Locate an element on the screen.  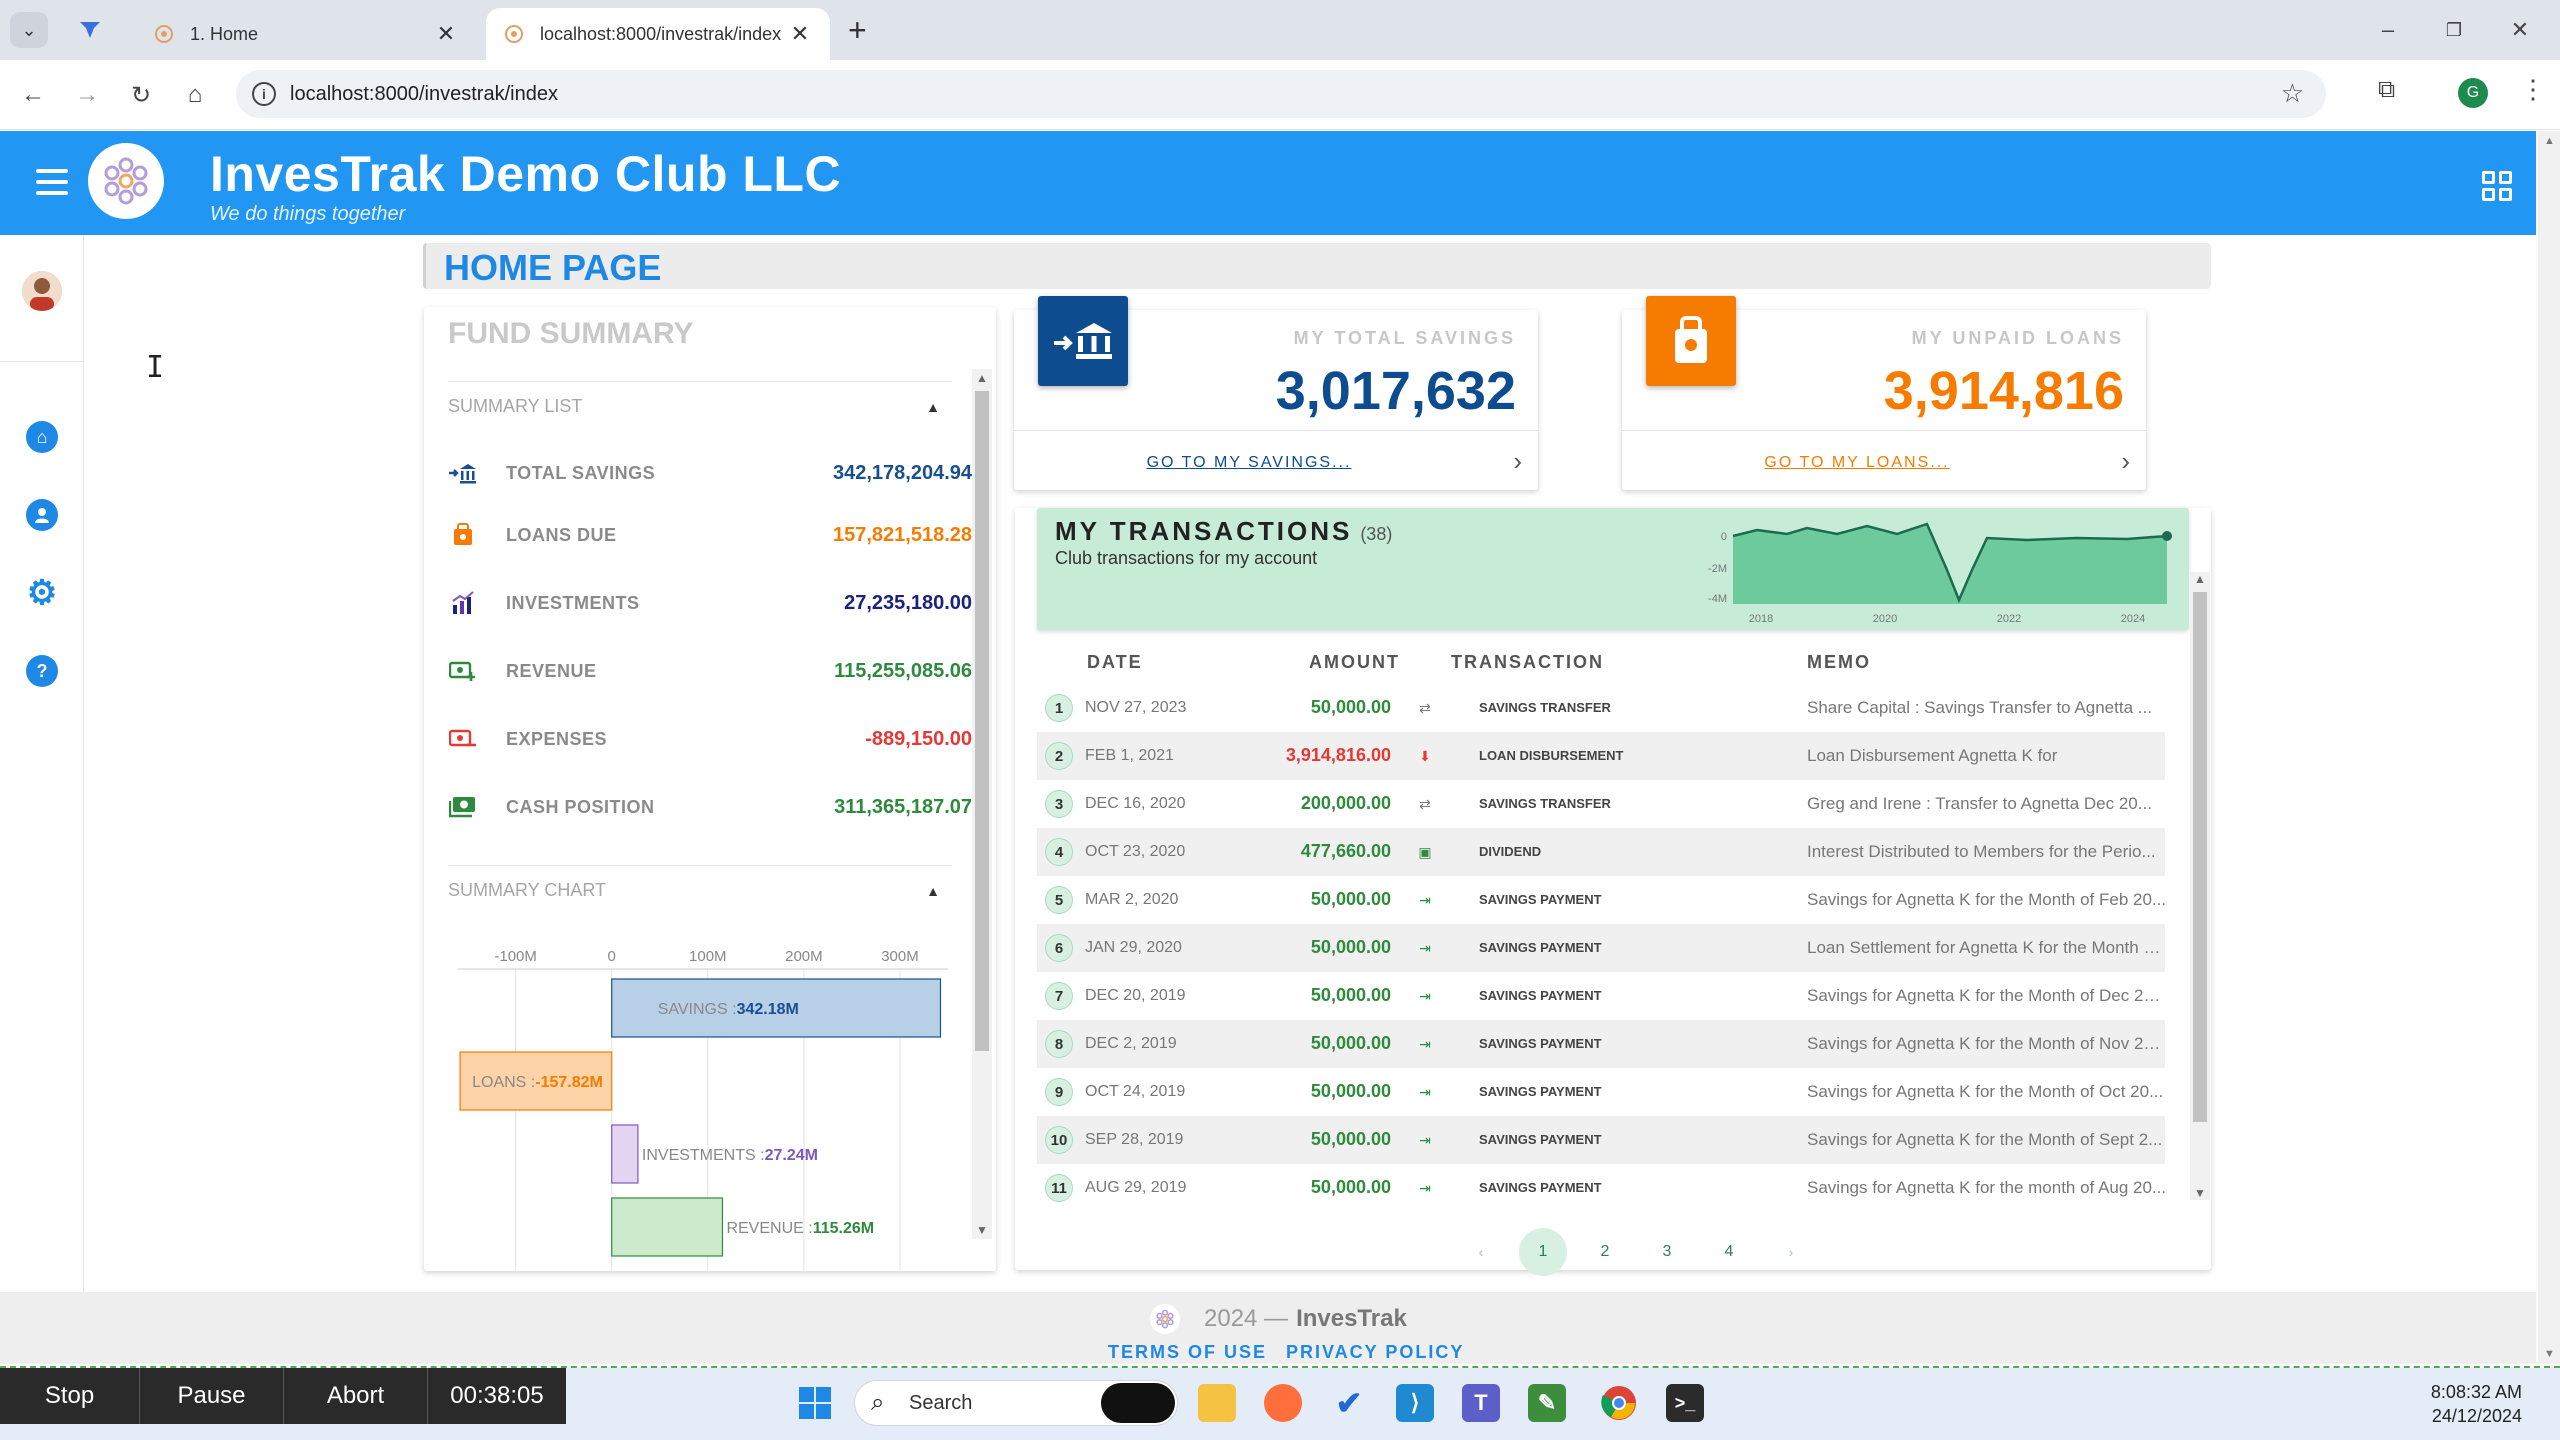
vscode-icon: ⟩ is located at coordinates (1415, 1403).